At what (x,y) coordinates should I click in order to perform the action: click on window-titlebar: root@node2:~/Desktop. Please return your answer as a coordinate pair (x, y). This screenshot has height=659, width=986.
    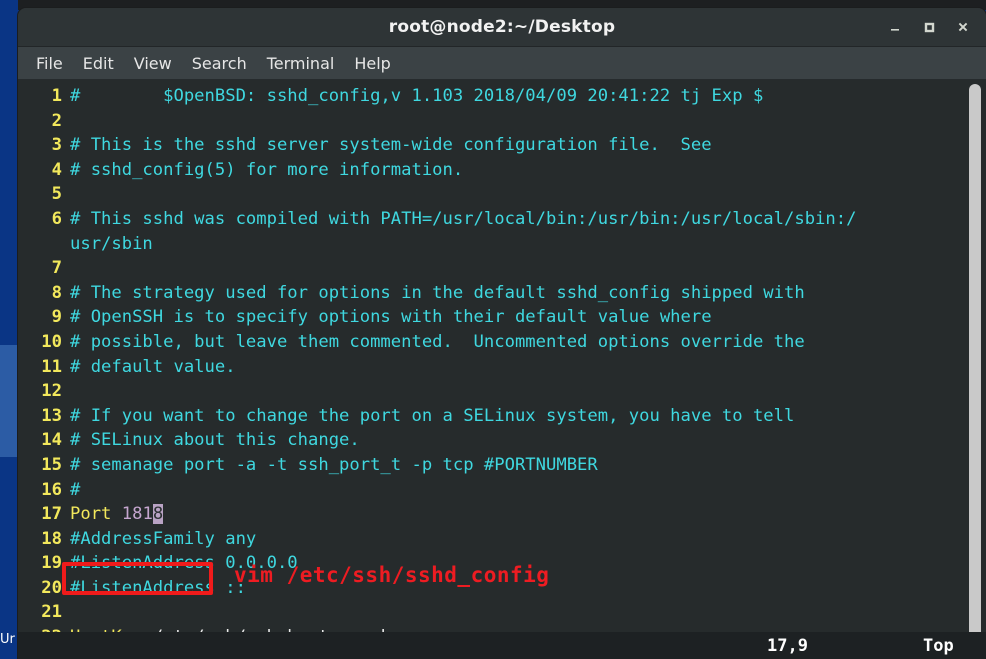
    Looking at the image, I should click on (502, 27).